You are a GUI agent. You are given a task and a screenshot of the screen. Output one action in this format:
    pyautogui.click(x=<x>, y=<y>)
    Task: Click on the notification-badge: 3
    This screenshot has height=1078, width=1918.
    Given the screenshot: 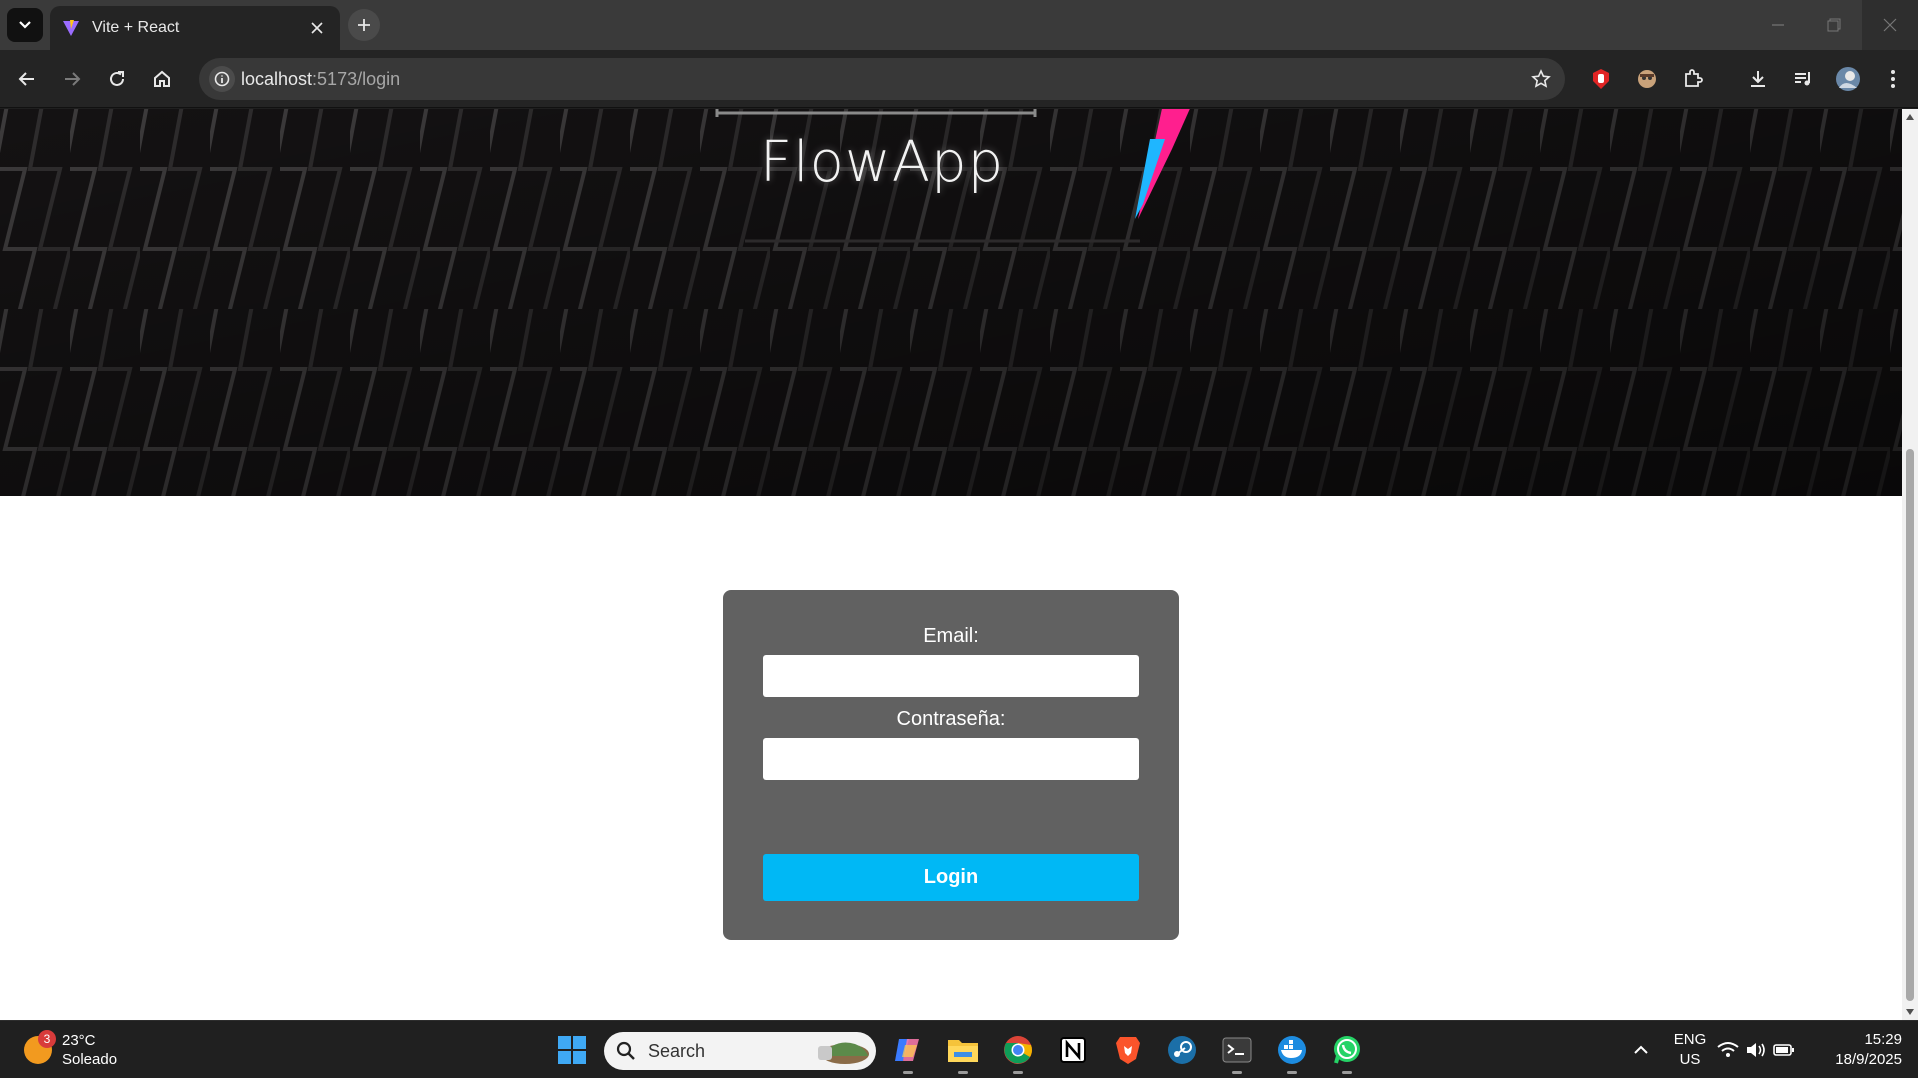 What is the action you would take?
    pyautogui.click(x=47, y=1039)
    